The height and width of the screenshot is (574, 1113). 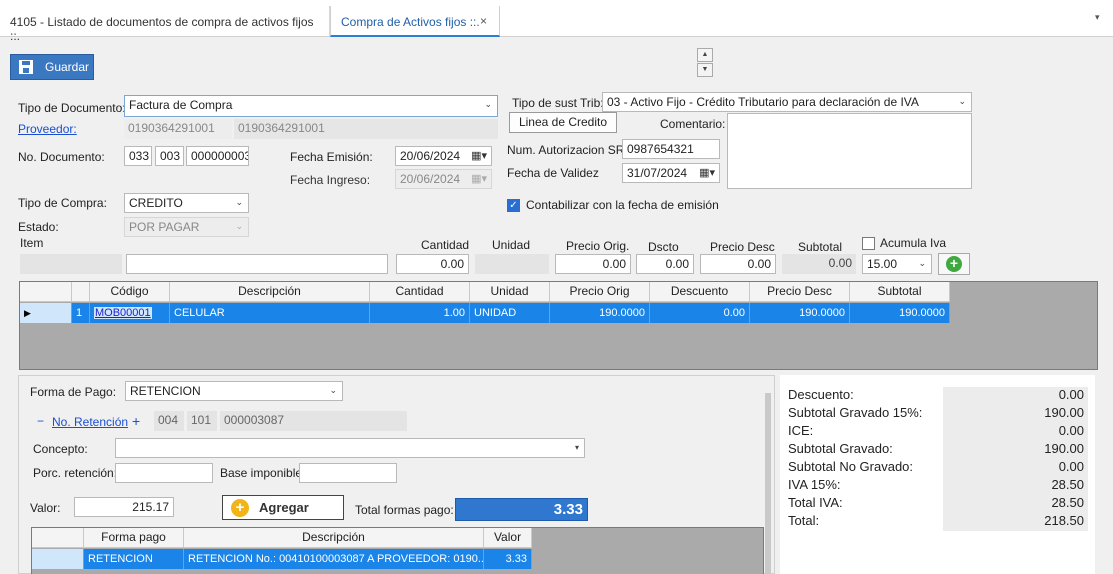 What do you see at coordinates (430, 179) in the screenshot?
I see `fecha-ingreso-value: 20/06/2024` at bounding box center [430, 179].